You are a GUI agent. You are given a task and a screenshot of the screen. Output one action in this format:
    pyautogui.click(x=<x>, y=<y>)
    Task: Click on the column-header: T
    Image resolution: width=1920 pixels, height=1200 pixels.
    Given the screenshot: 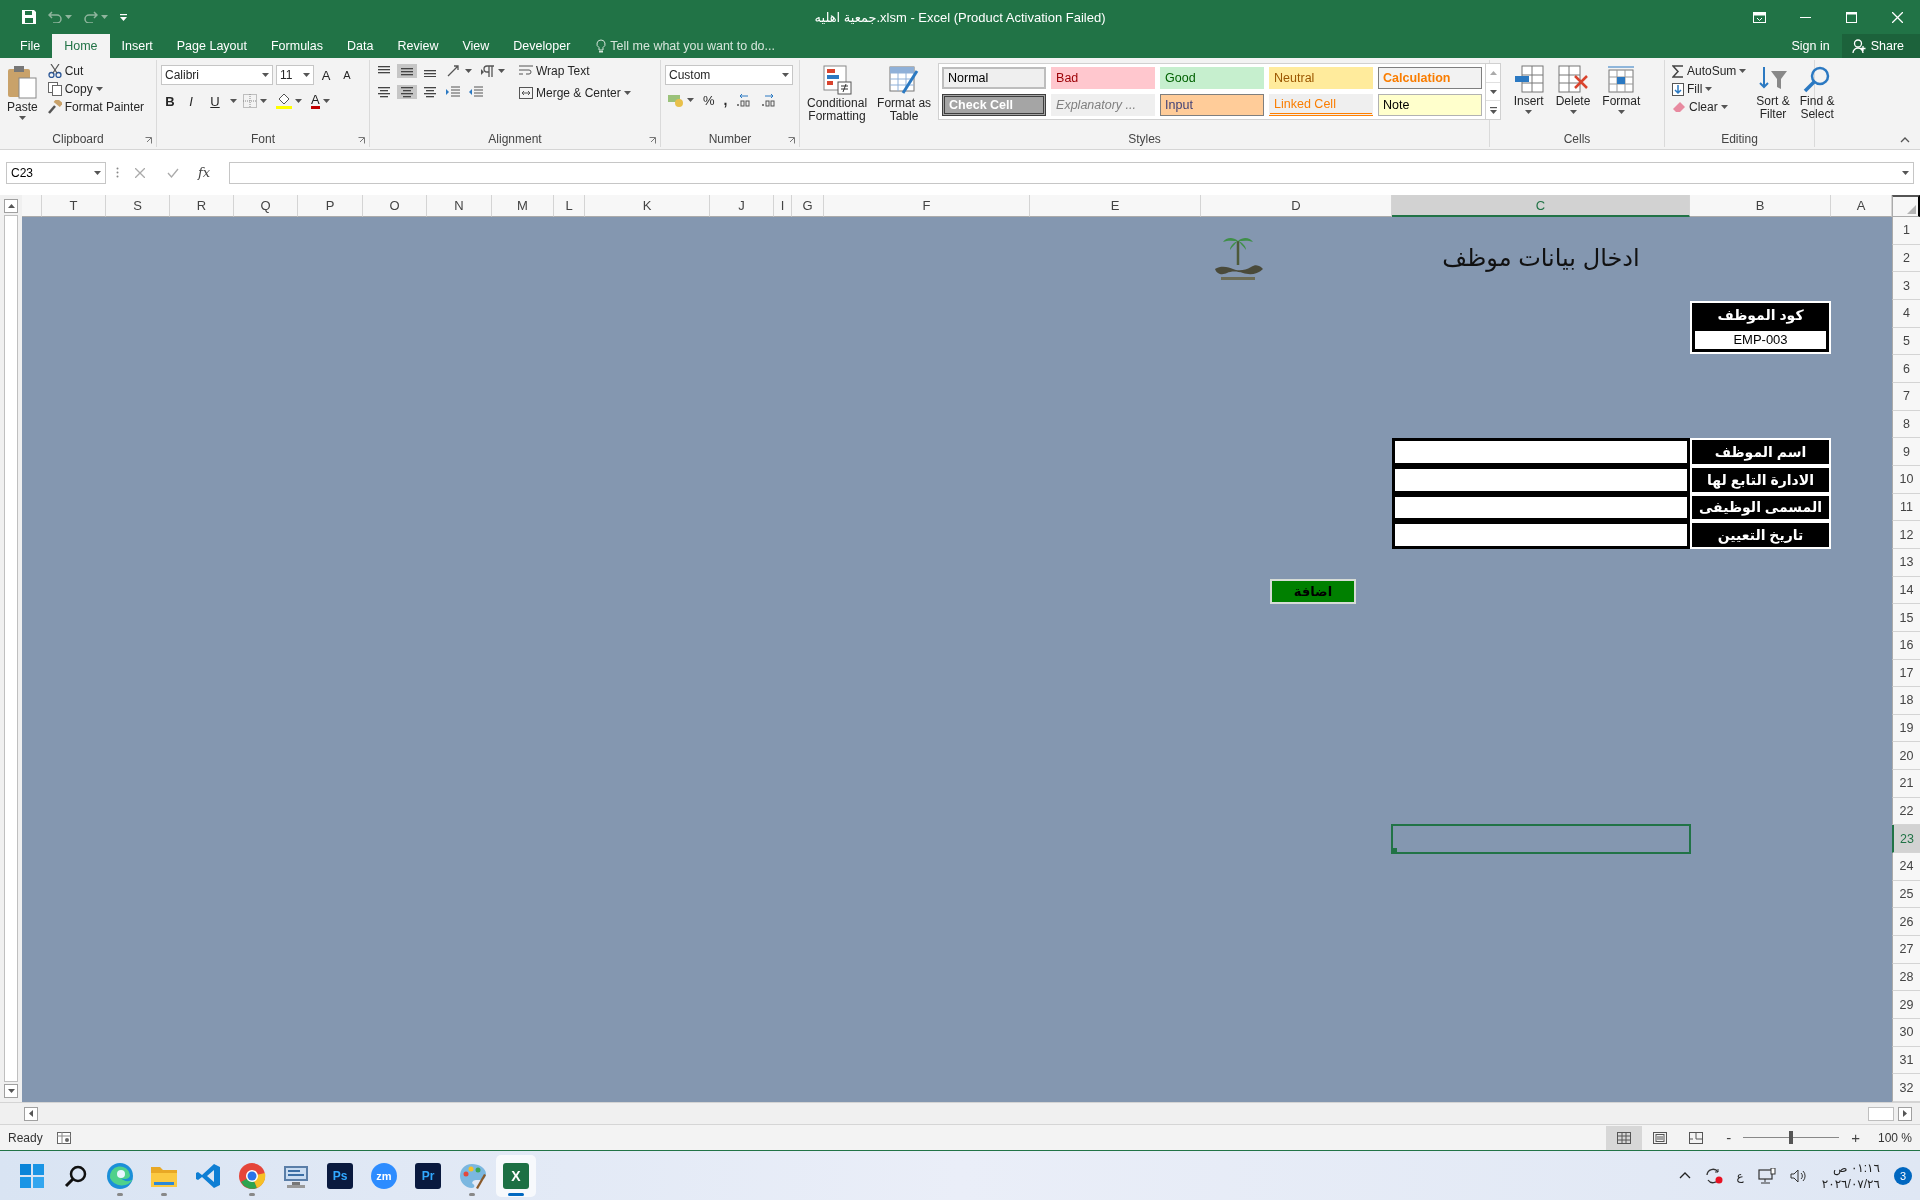 What is the action you would take?
    pyautogui.click(x=74, y=206)
    